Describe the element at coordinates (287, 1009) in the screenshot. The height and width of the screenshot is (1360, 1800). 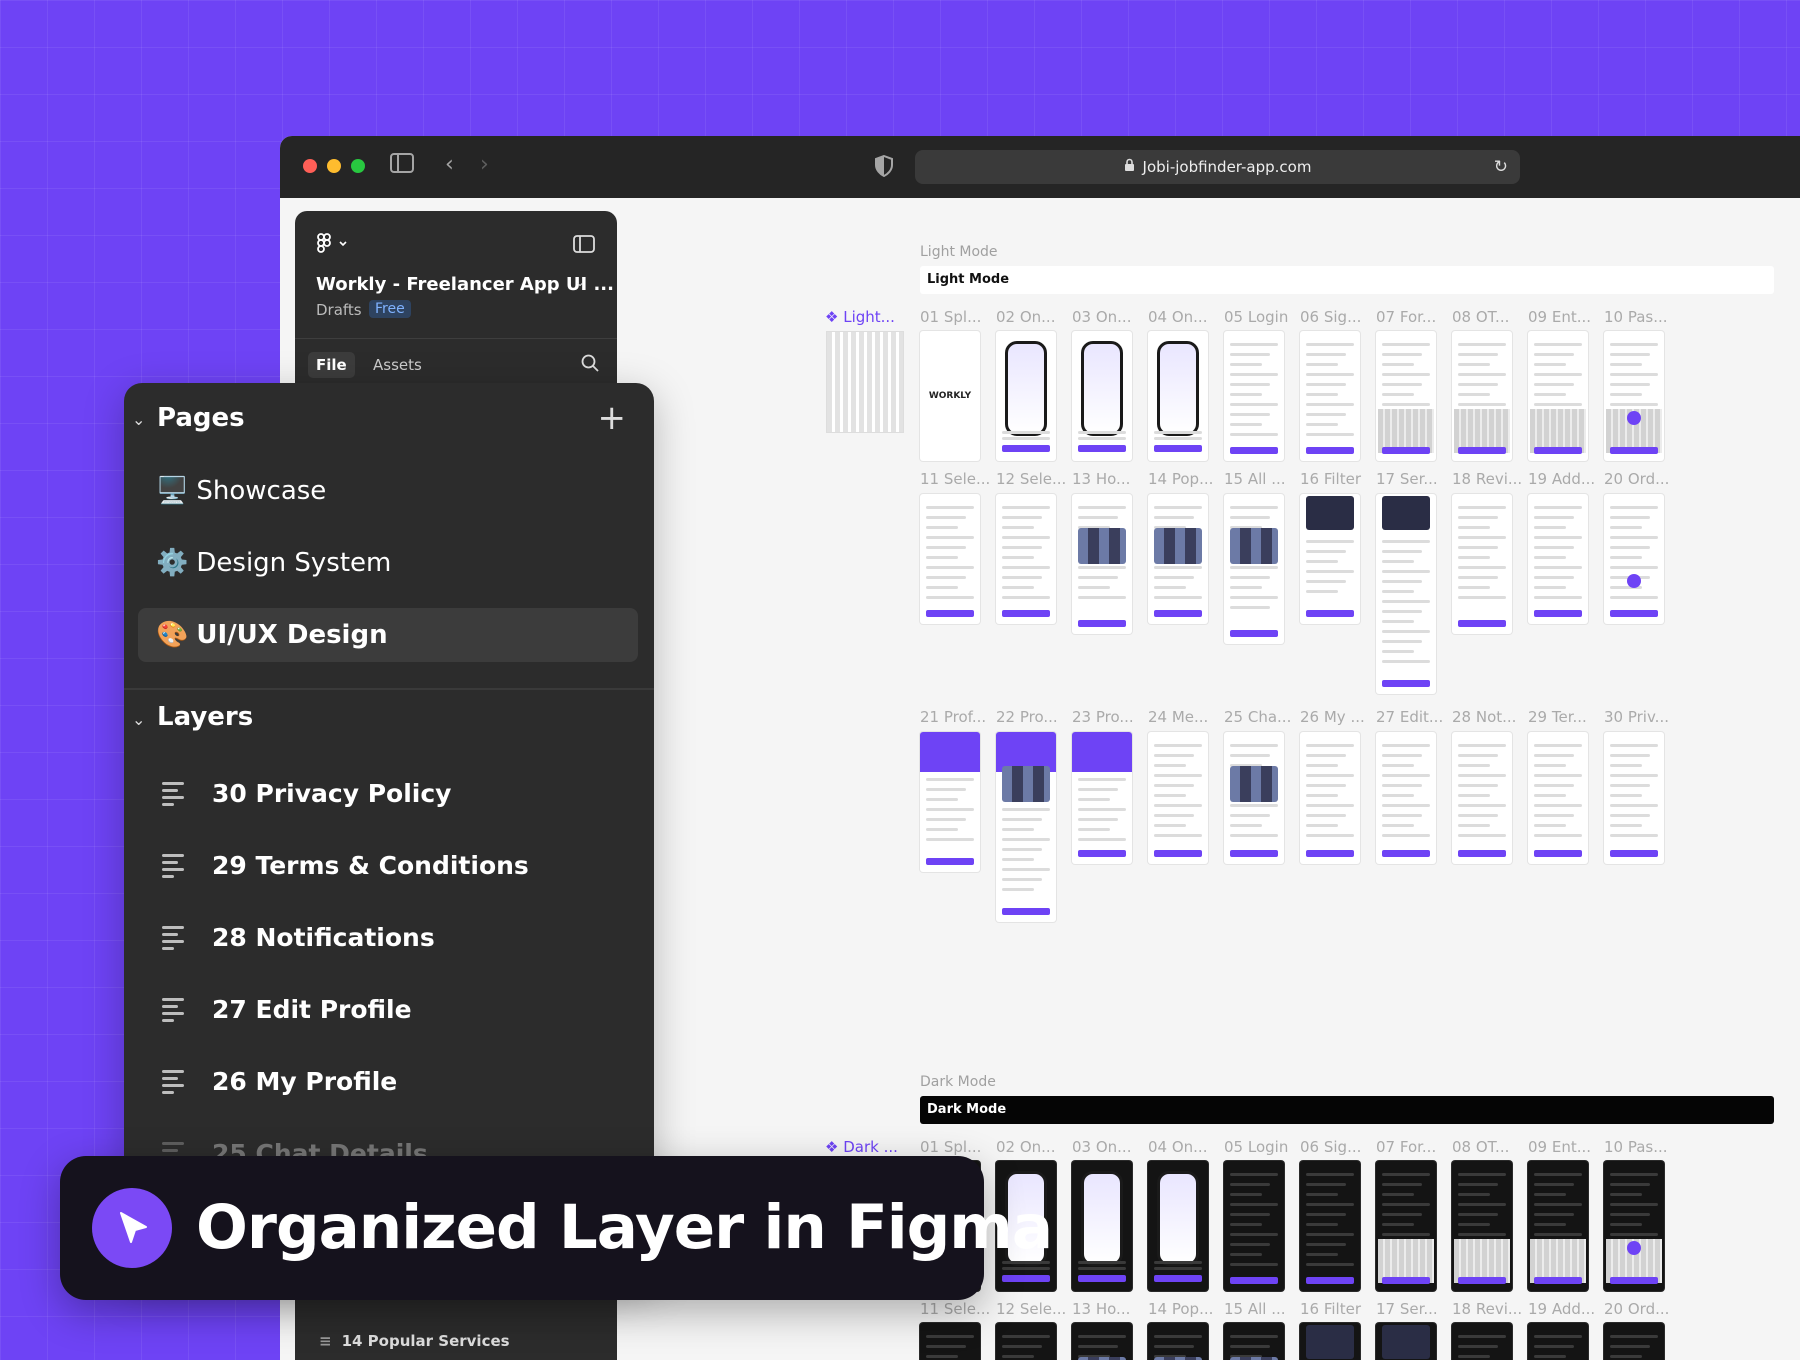
I see `layer-item: 27 Edit Profile` at that location.